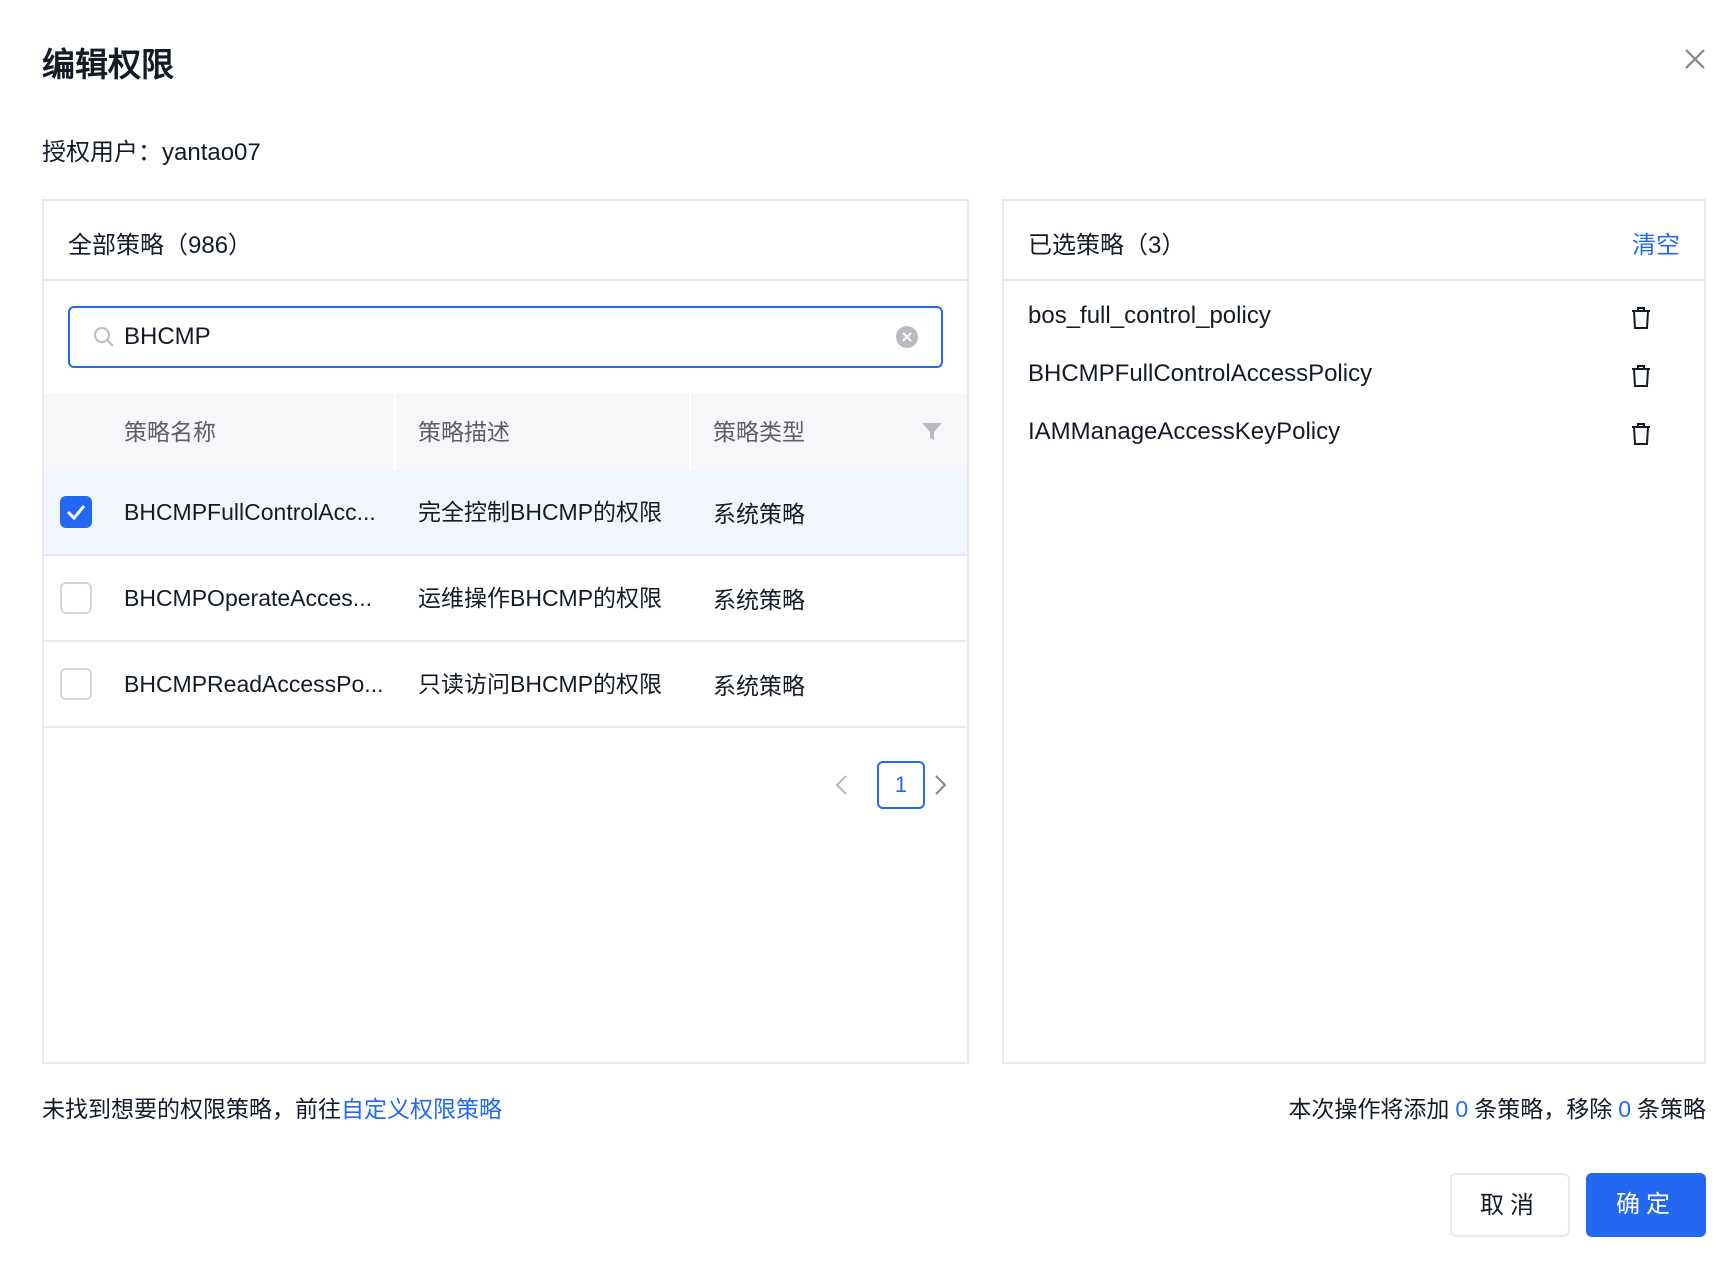 This screenshot has width=1732, height=1268. Describe the element at coordinates (1671, 1109) in the screenshot. I see `summary-suffix: 条策略` at that location.